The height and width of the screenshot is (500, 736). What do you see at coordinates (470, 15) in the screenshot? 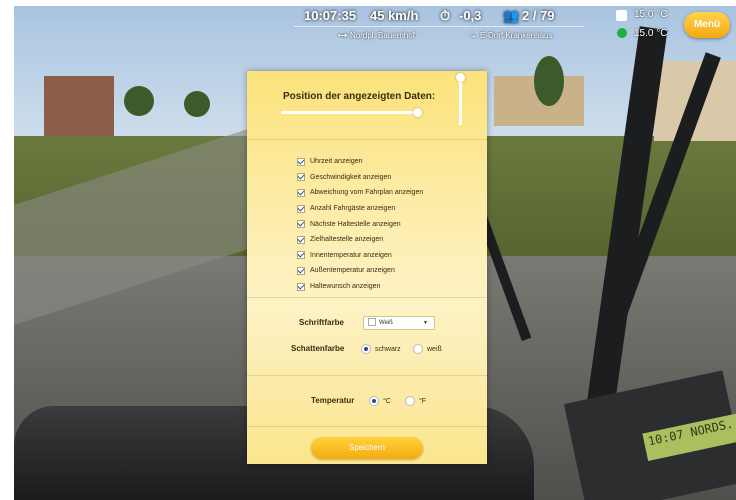
I see `hud-delay: -0,3` at bounding box center [470, 15].